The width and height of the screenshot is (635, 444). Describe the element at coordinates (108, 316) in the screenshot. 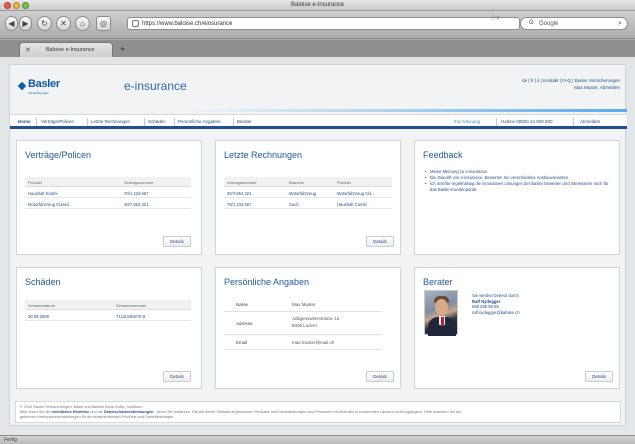

I see `table-row: 30.06.2009 71/123456/78.8` at that location.